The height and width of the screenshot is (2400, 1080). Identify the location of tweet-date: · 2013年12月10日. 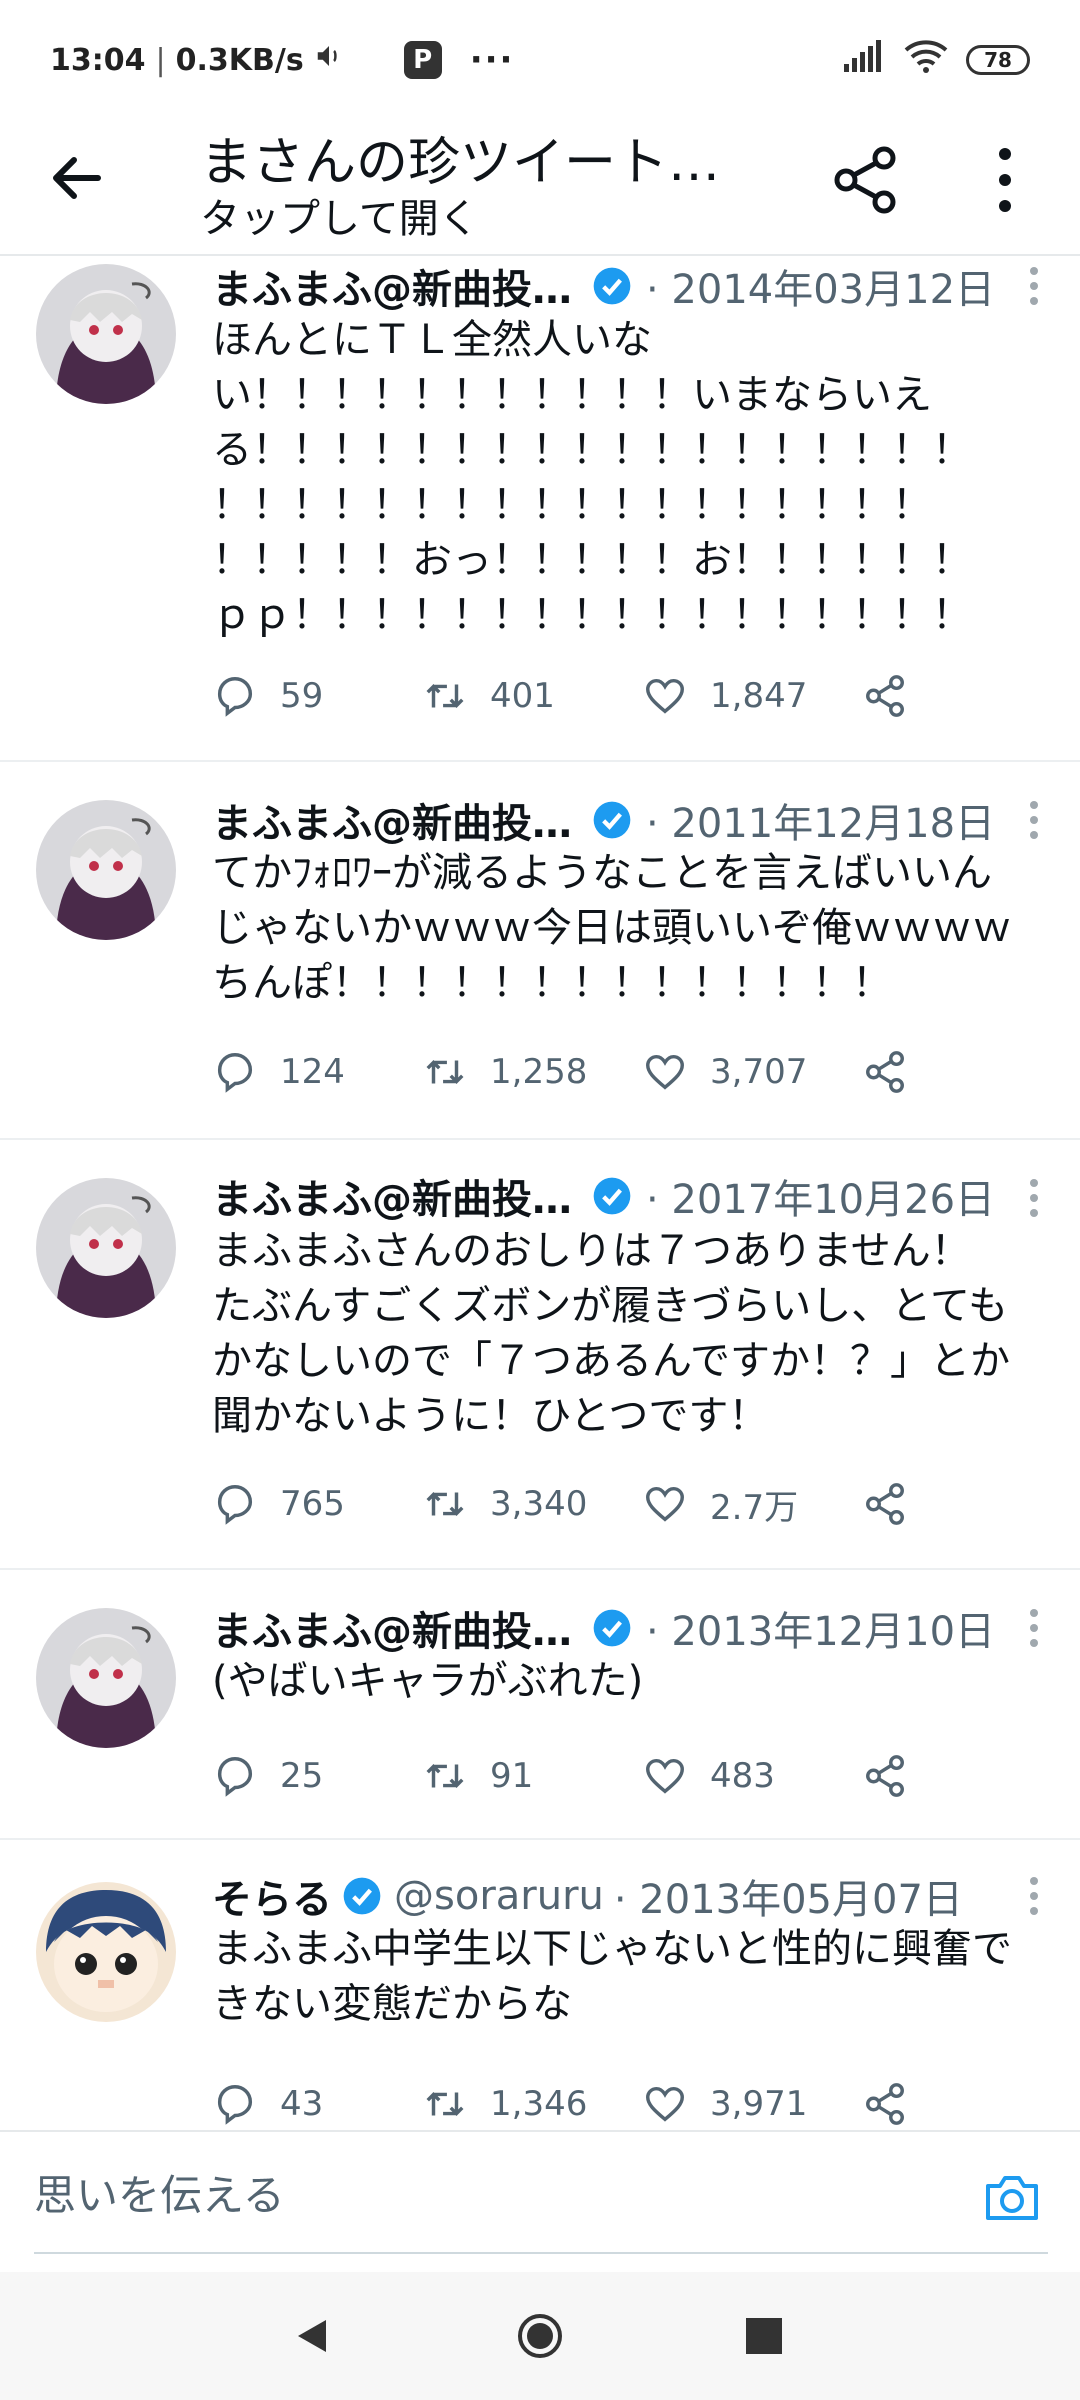
(821, 1632).